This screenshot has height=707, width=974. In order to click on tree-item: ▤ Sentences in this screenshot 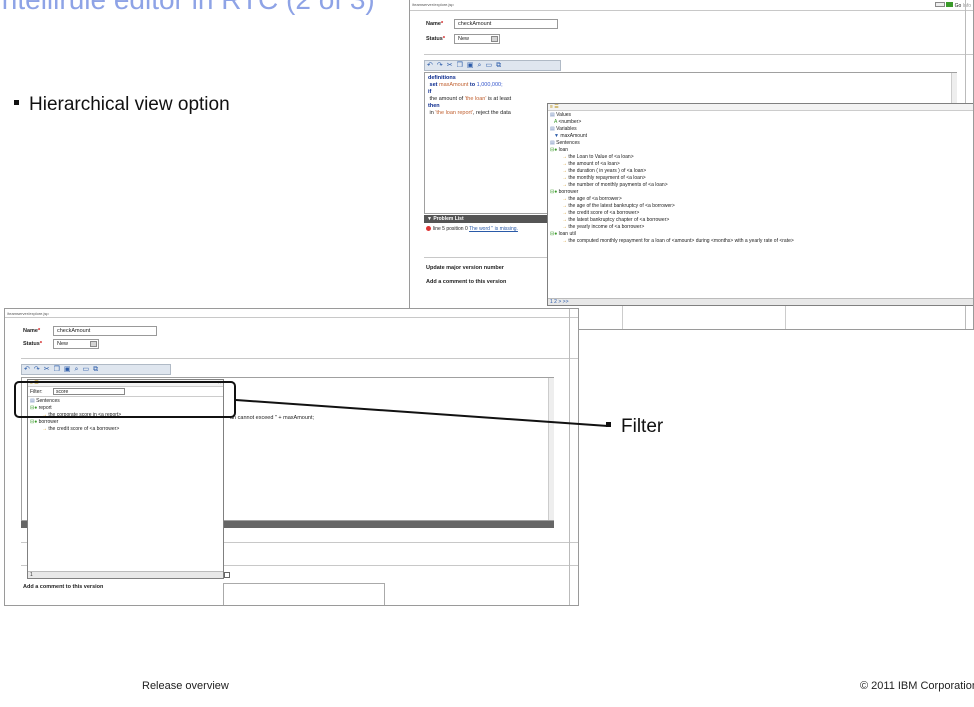, I will do `click(761, 143)`.